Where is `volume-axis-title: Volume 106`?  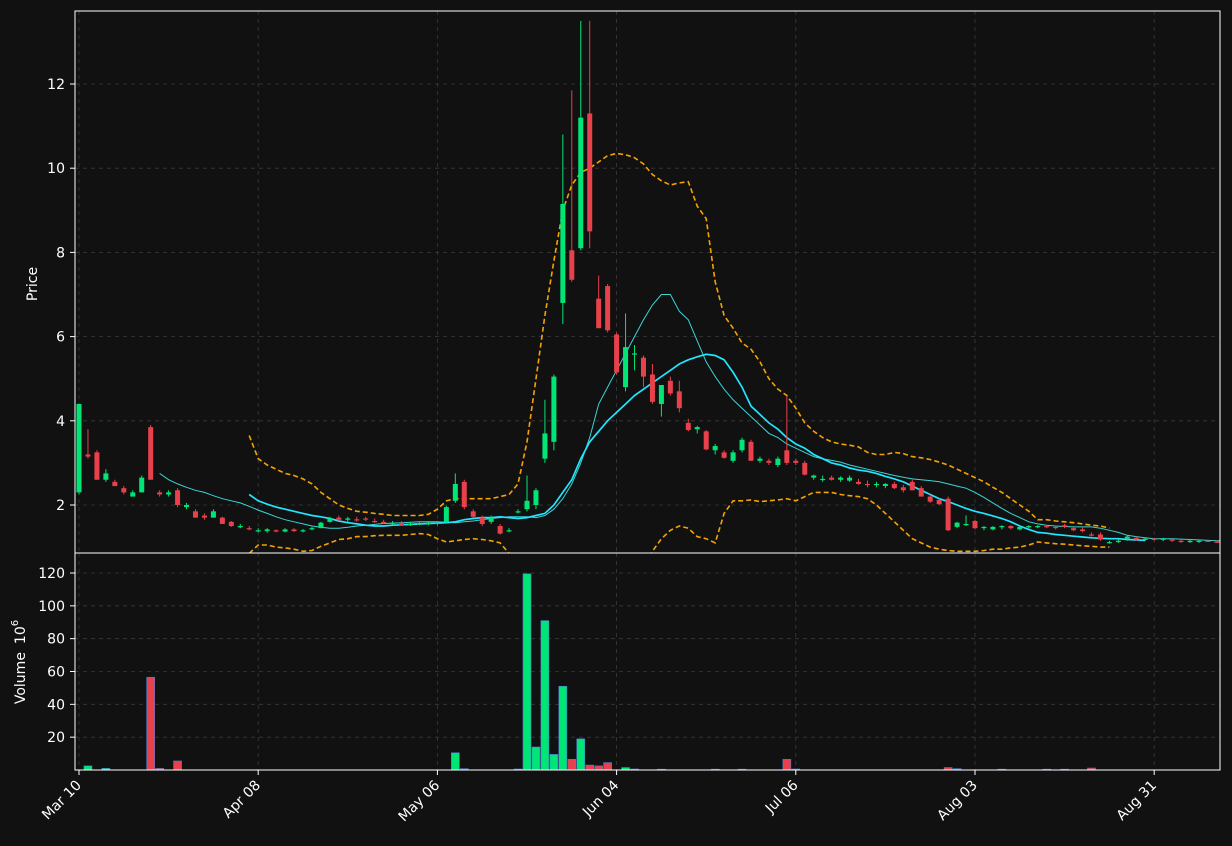
volume-axis-title: Volume 106 is located at coordinates (19, 662).